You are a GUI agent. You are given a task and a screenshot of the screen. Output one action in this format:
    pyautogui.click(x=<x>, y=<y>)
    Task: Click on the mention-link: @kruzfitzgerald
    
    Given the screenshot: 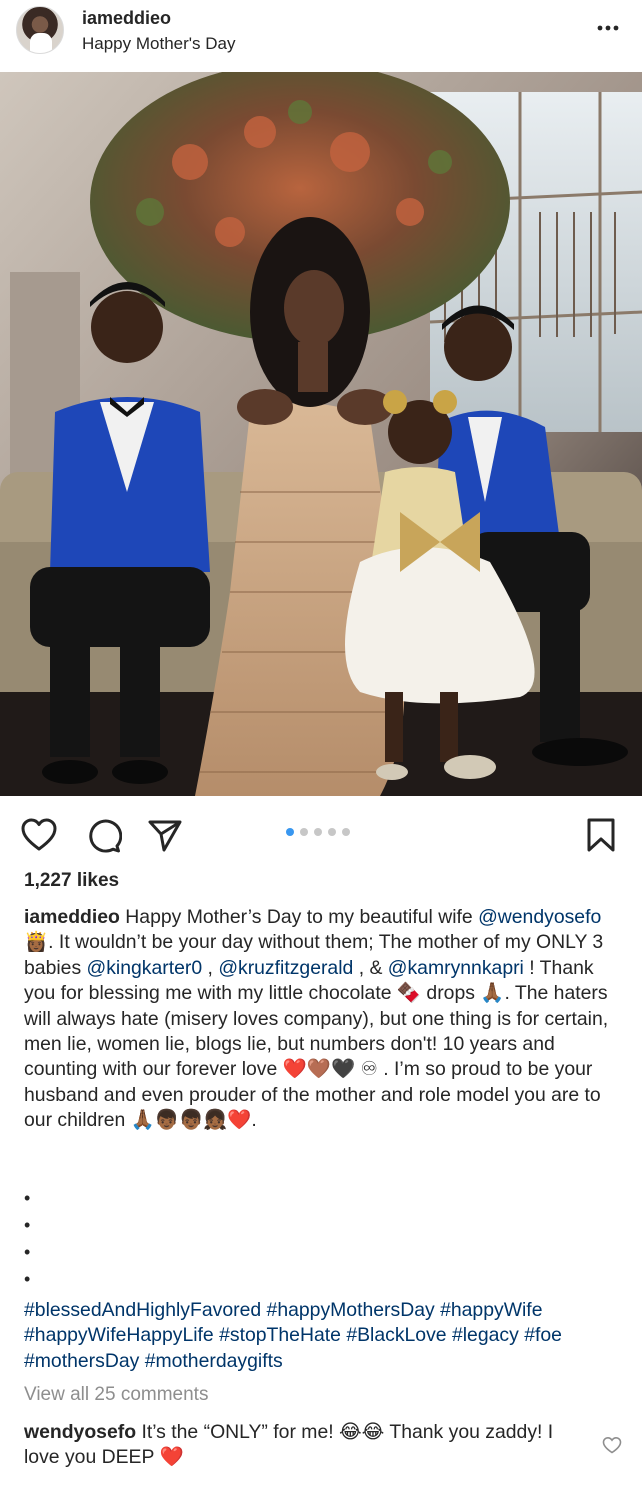 What is the action you would take?
    pyautogui.click(x=285, y=968)
    